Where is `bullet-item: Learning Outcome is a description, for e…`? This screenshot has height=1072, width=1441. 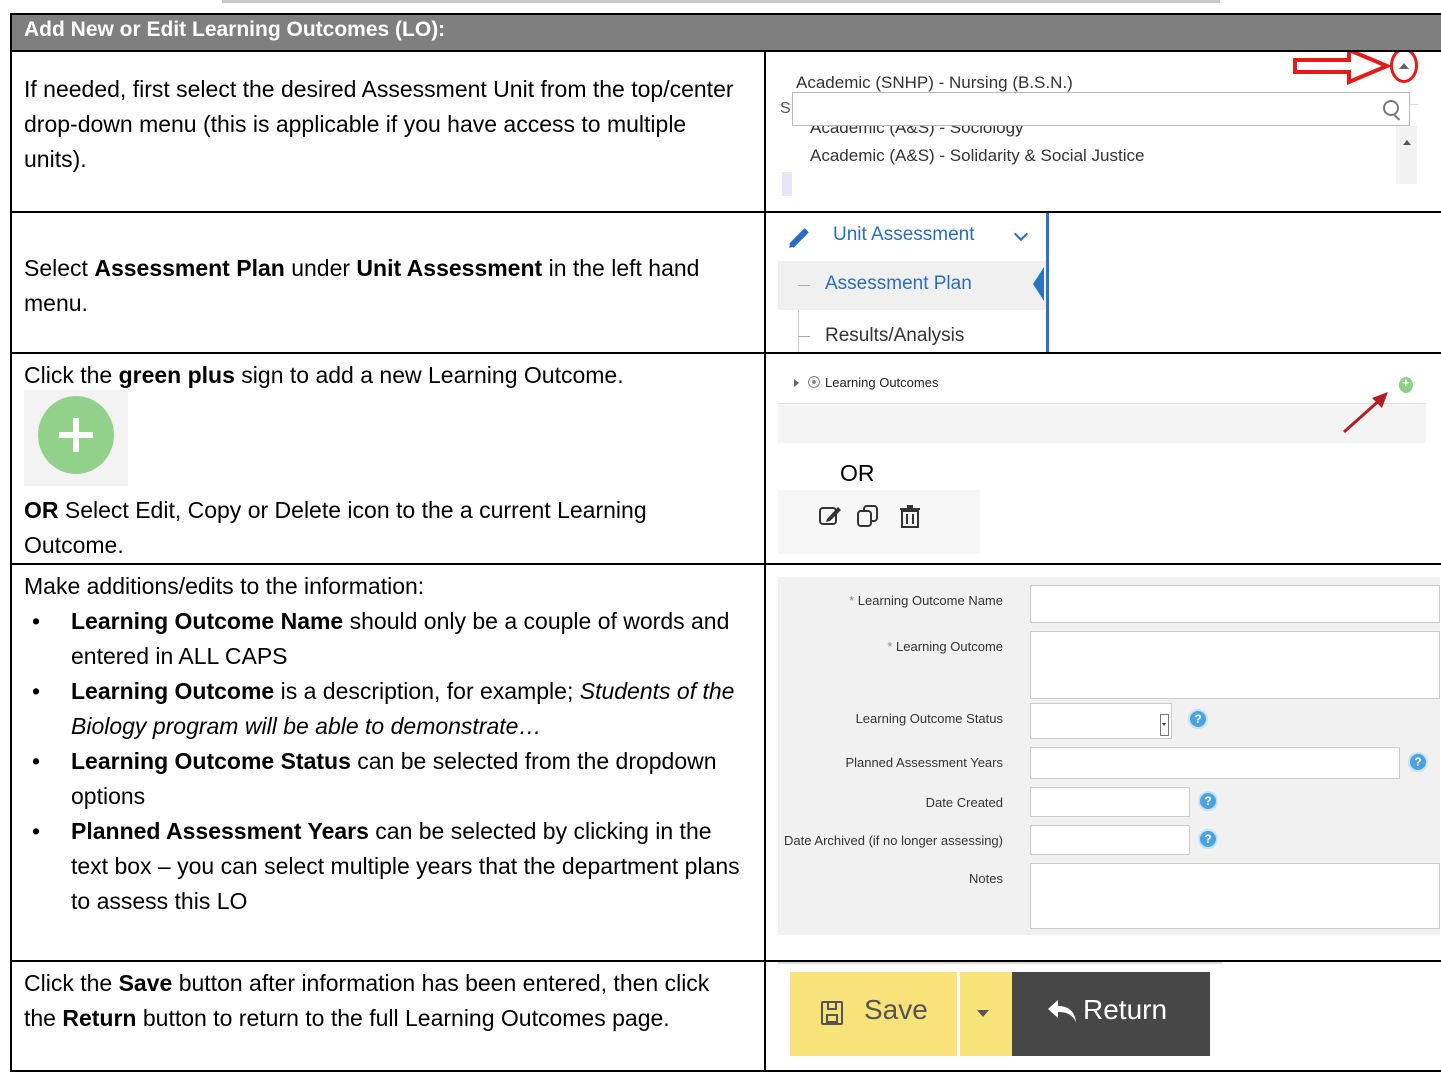
bullet-item: Learning Outcome is a description, for e… is located at coordinates (384, 709).